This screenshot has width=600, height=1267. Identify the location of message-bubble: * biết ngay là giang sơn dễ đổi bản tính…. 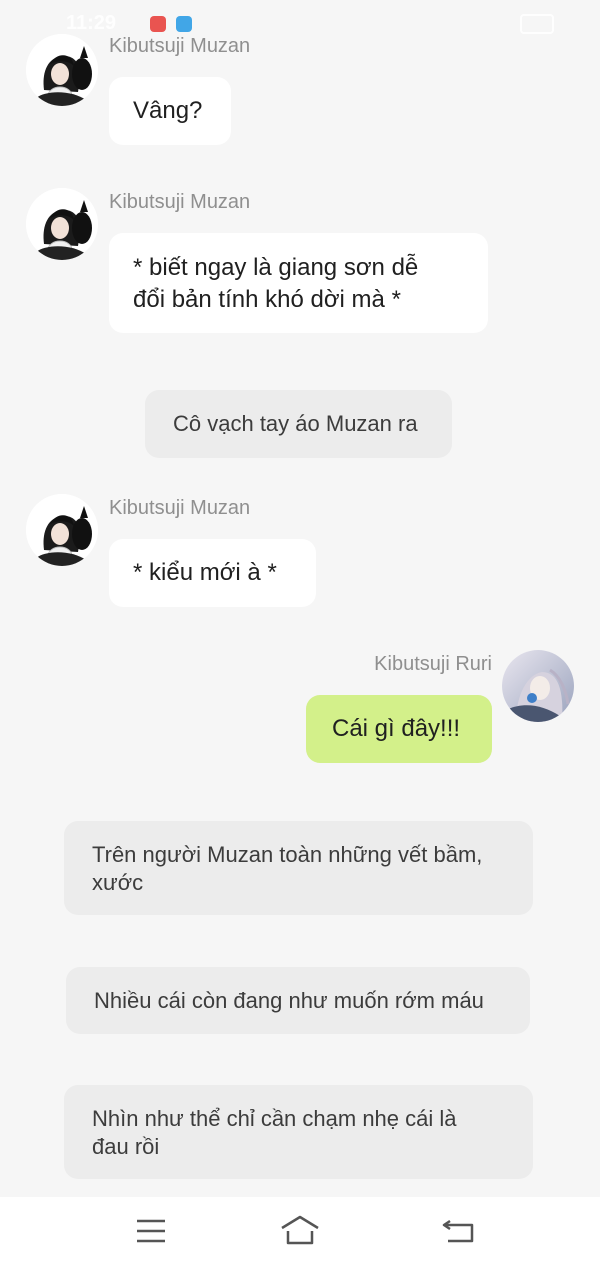
(298, 283).